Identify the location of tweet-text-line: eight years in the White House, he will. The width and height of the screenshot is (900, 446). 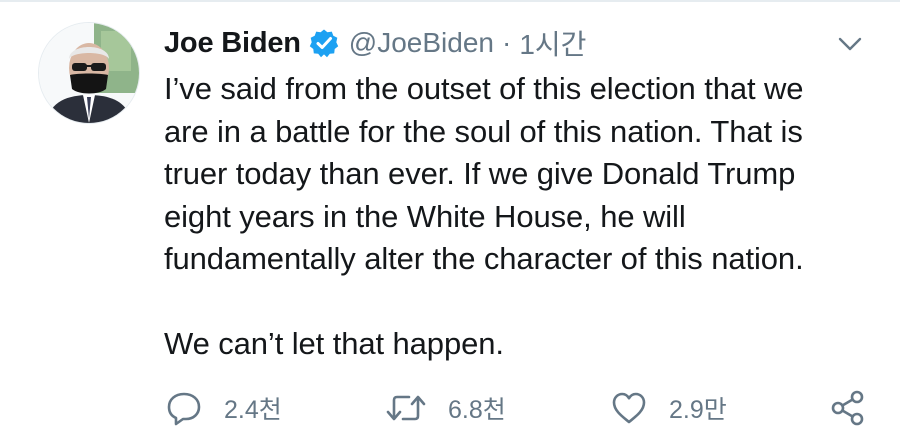
(425, 216).